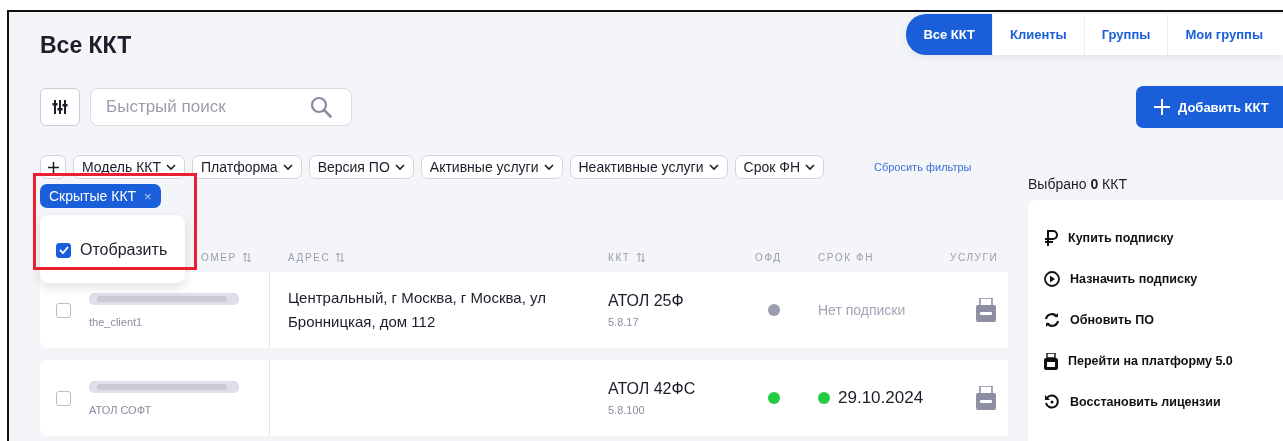 The width and height of the screenshot is (1283, 441). I want to click on kkt-model: АТОЛ 42ФС, so click(652, 389).